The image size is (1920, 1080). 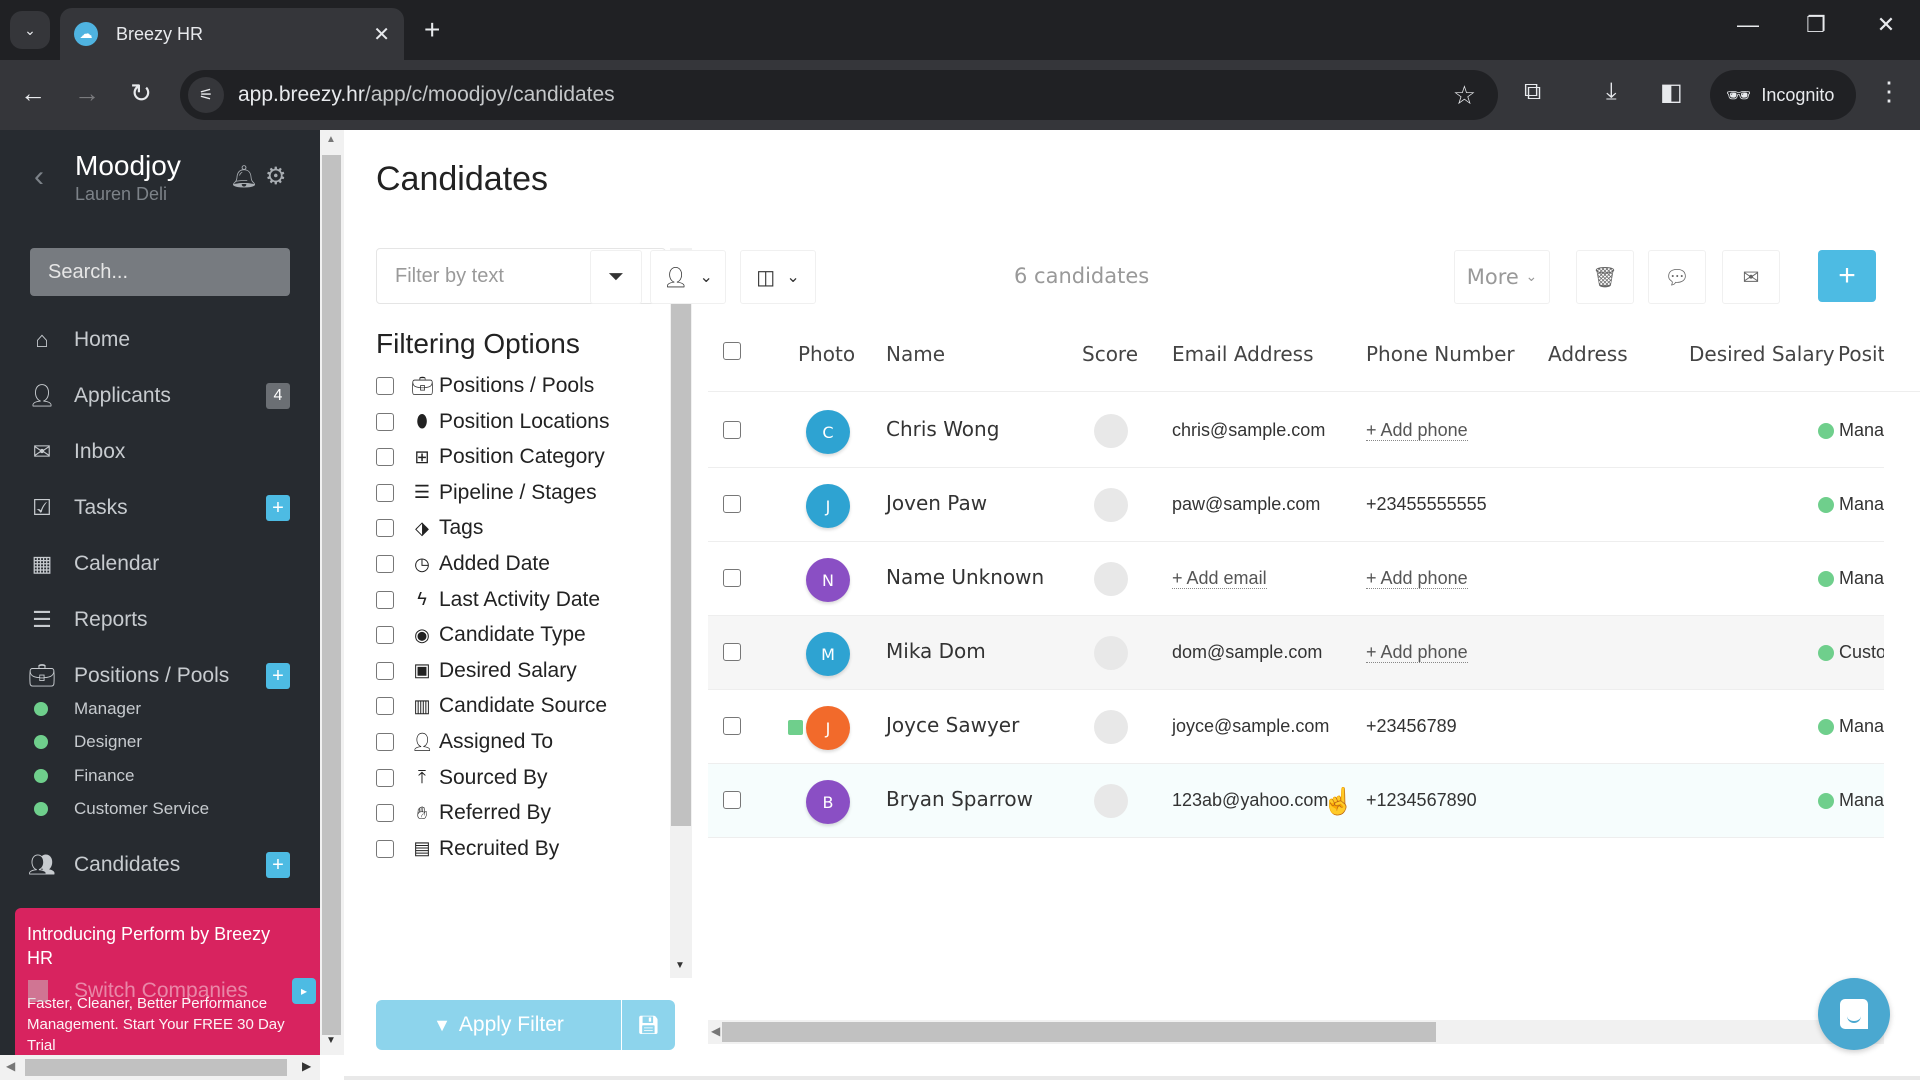 I want to click on clear-filter-button: ⏷, so click(x=616, y=277).